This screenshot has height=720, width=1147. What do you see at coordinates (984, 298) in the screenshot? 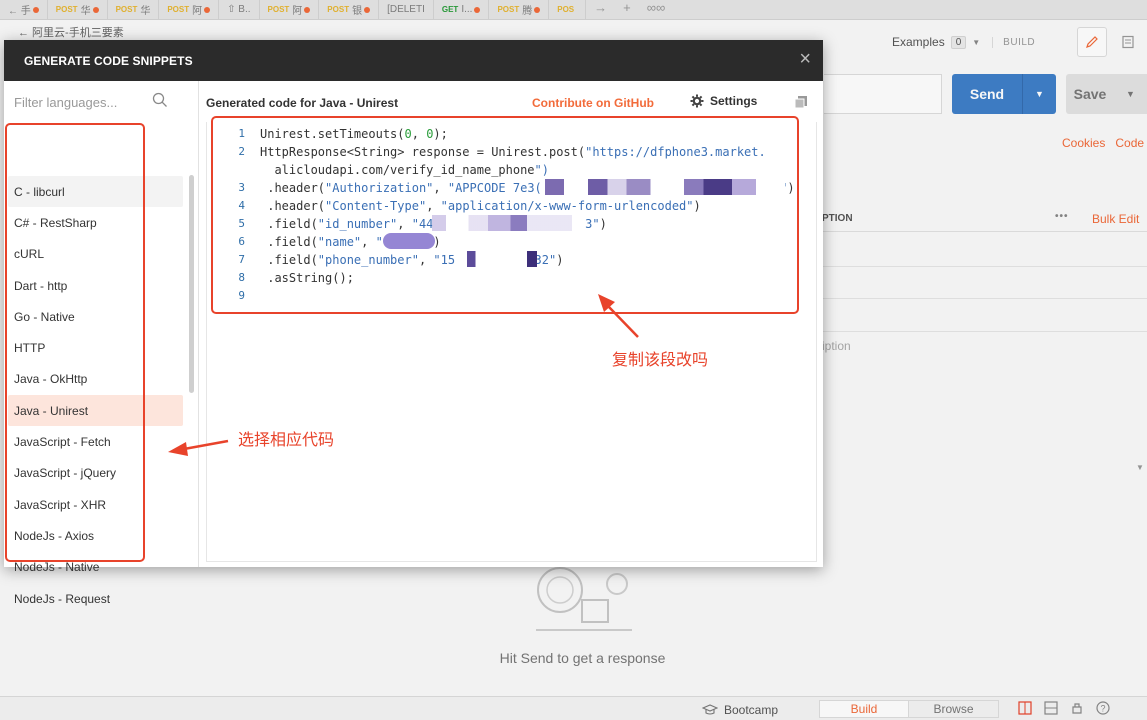
I see `table-row-divider` at bounding box center [984, 298].